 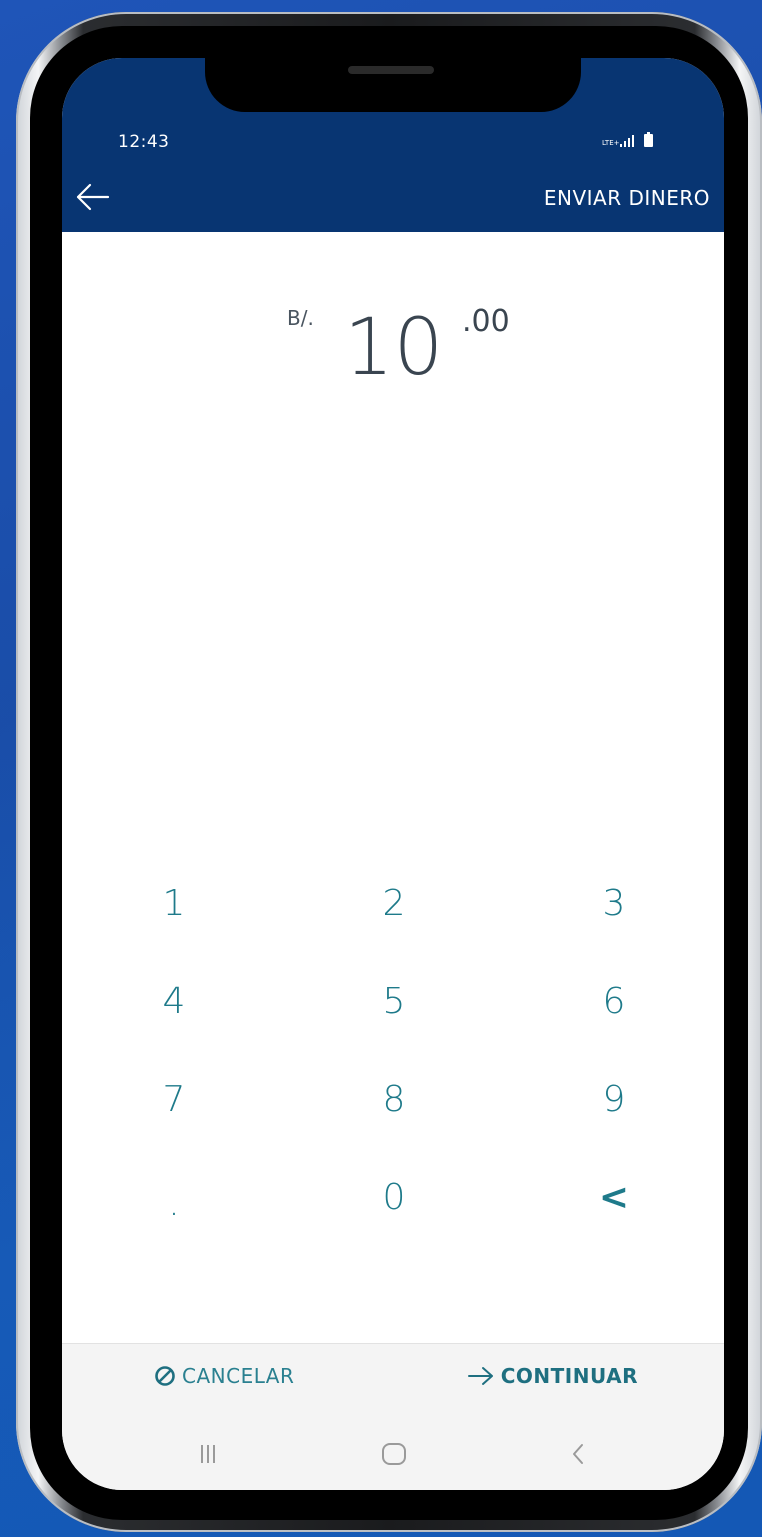 I want to click on network-type: LTE+, so click(x=611, y=143).